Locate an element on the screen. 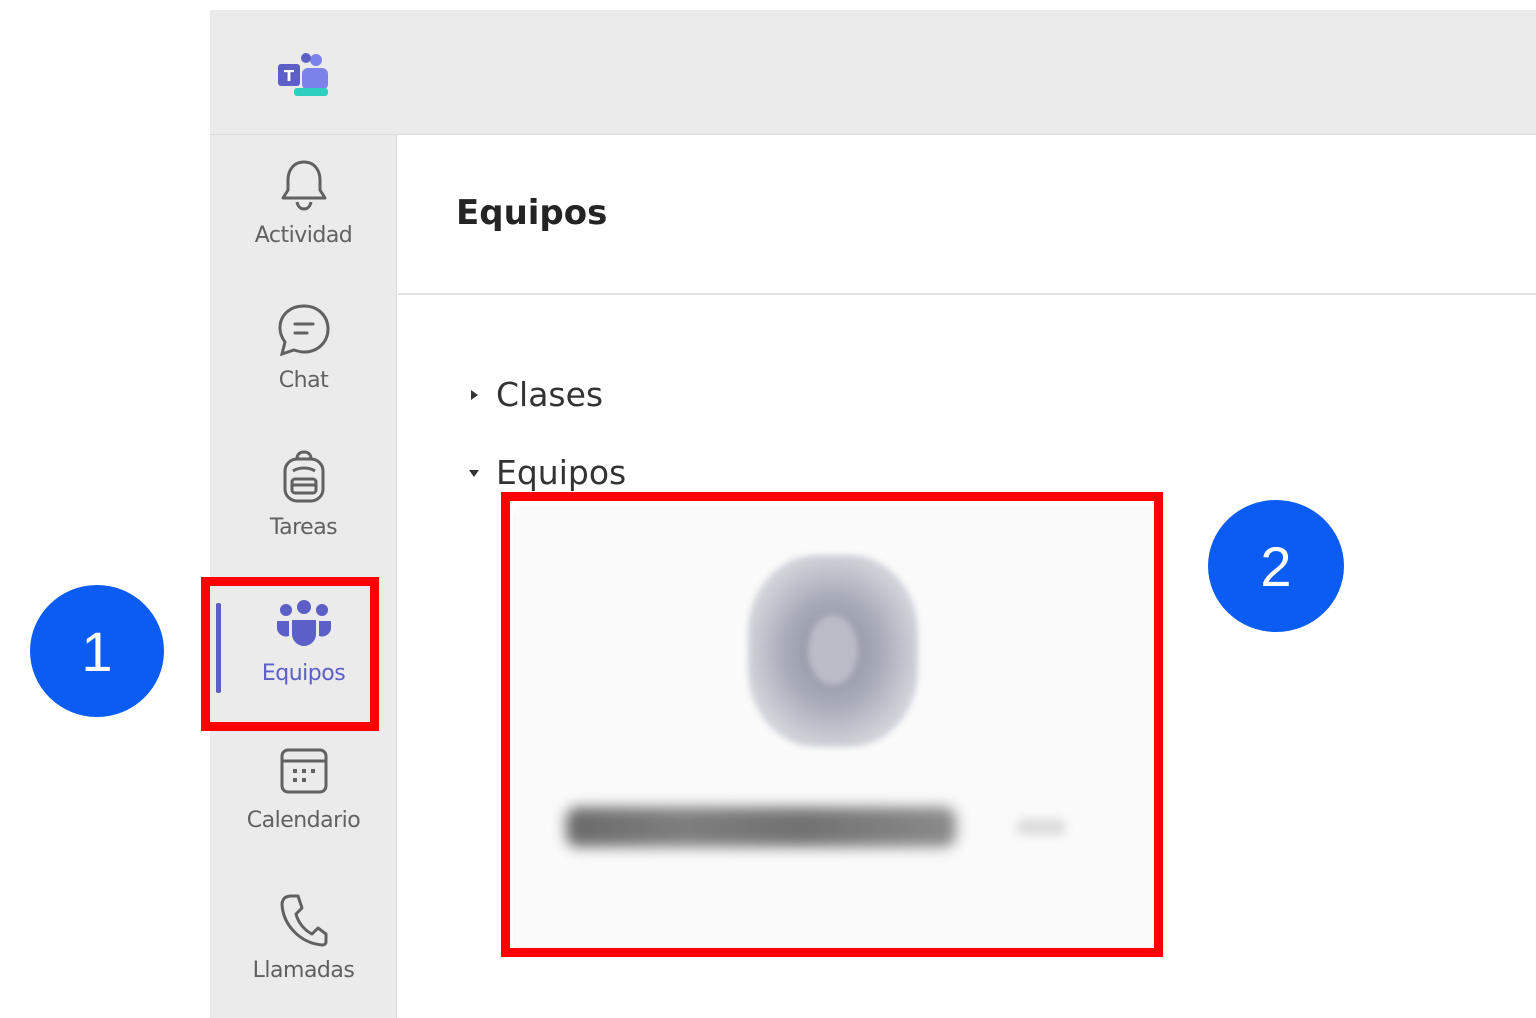 The image size is (1536, 1018). group-equipos: Equipos is located at coordinates (544, 472).